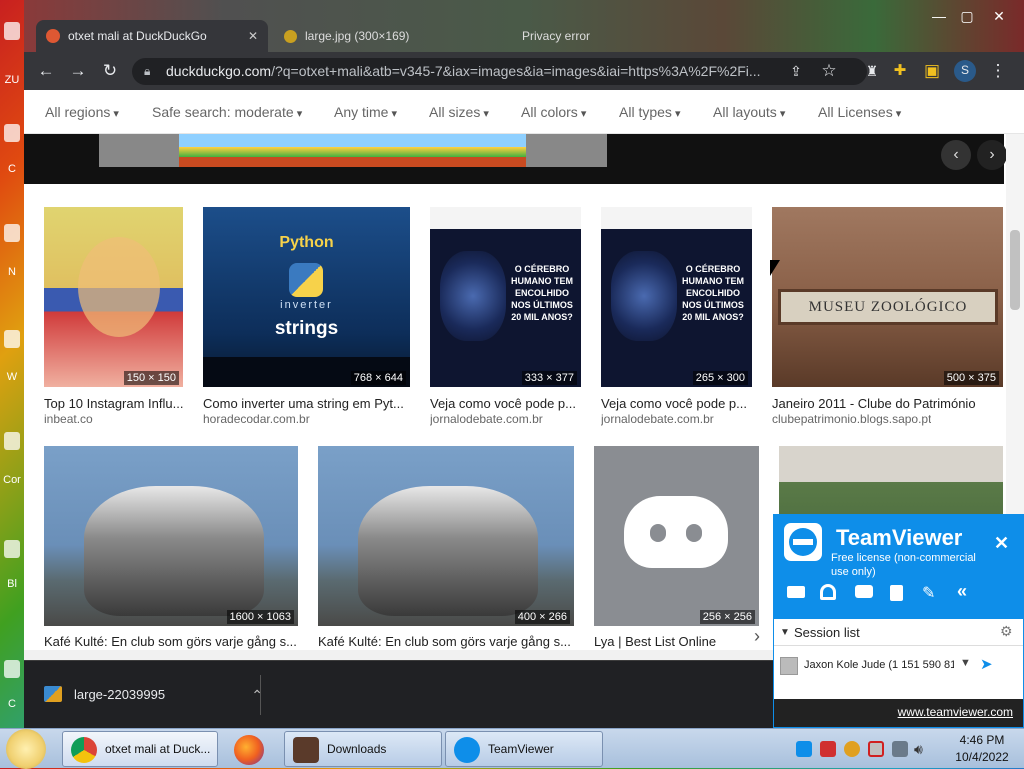  I want to click on taskbar-downloads: Downloads, so click(363, 749).